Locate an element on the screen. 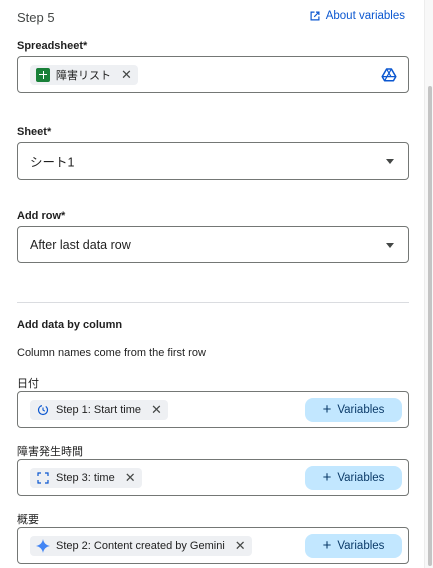 This screenshot has height=568, width=433. about-variables-link: About variables is located at coordinates (357, 16).